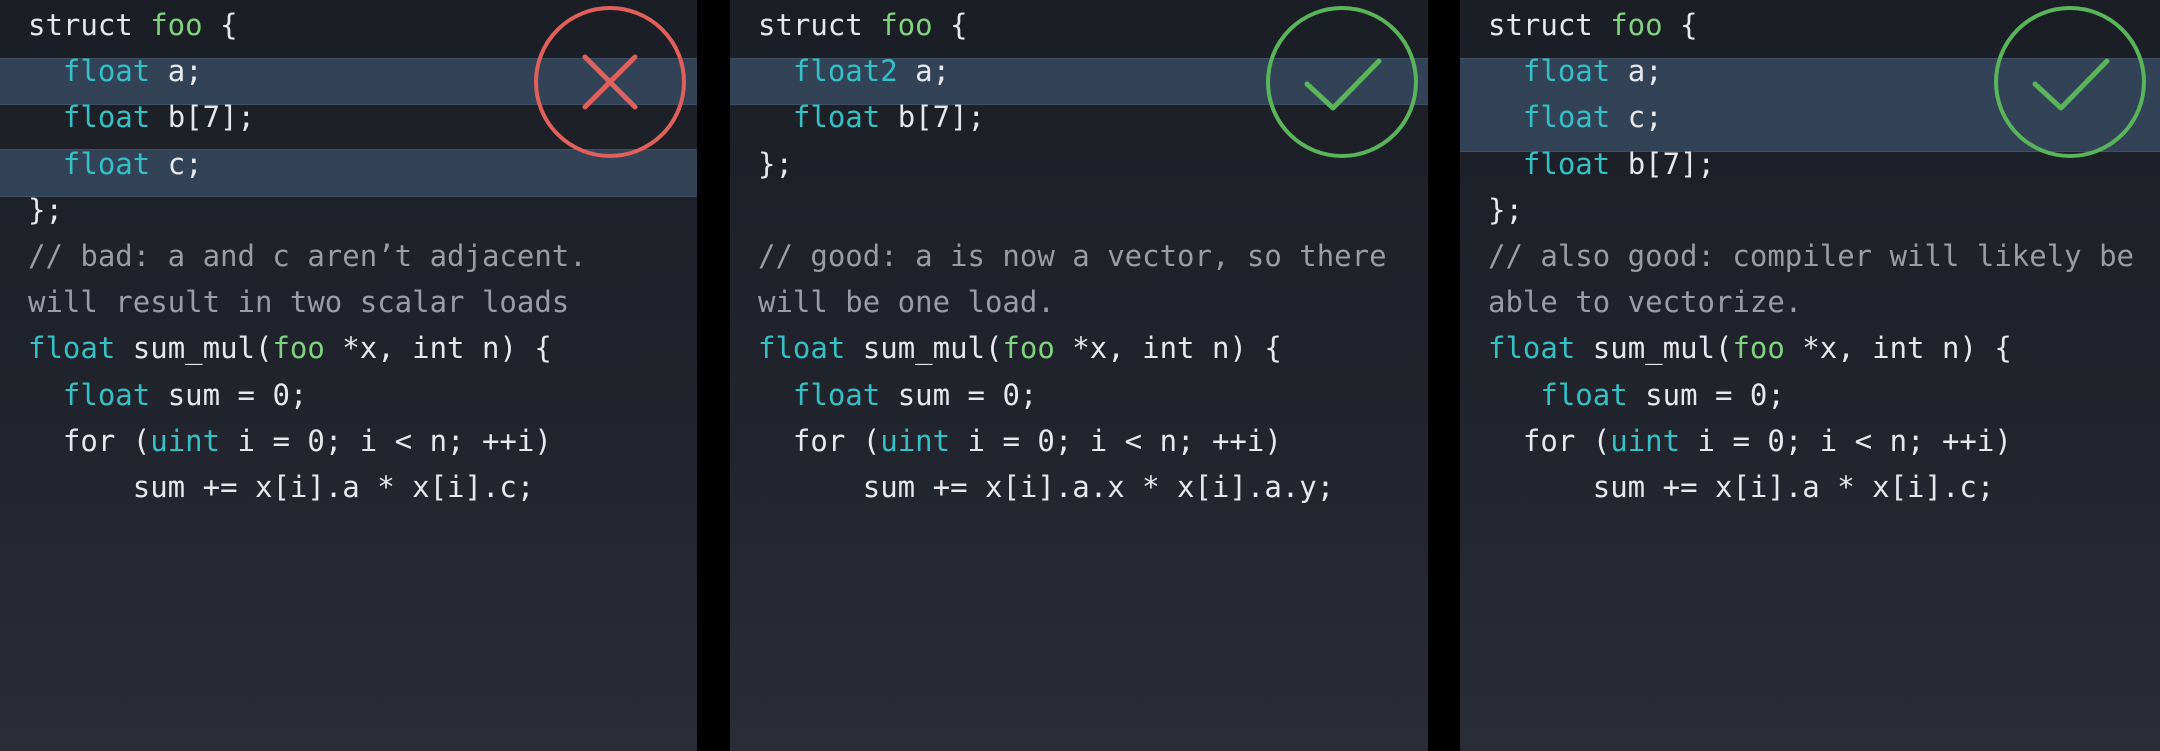  I want to click on code-comment: // good: a is now a vector, so there, so click(1072, 256).